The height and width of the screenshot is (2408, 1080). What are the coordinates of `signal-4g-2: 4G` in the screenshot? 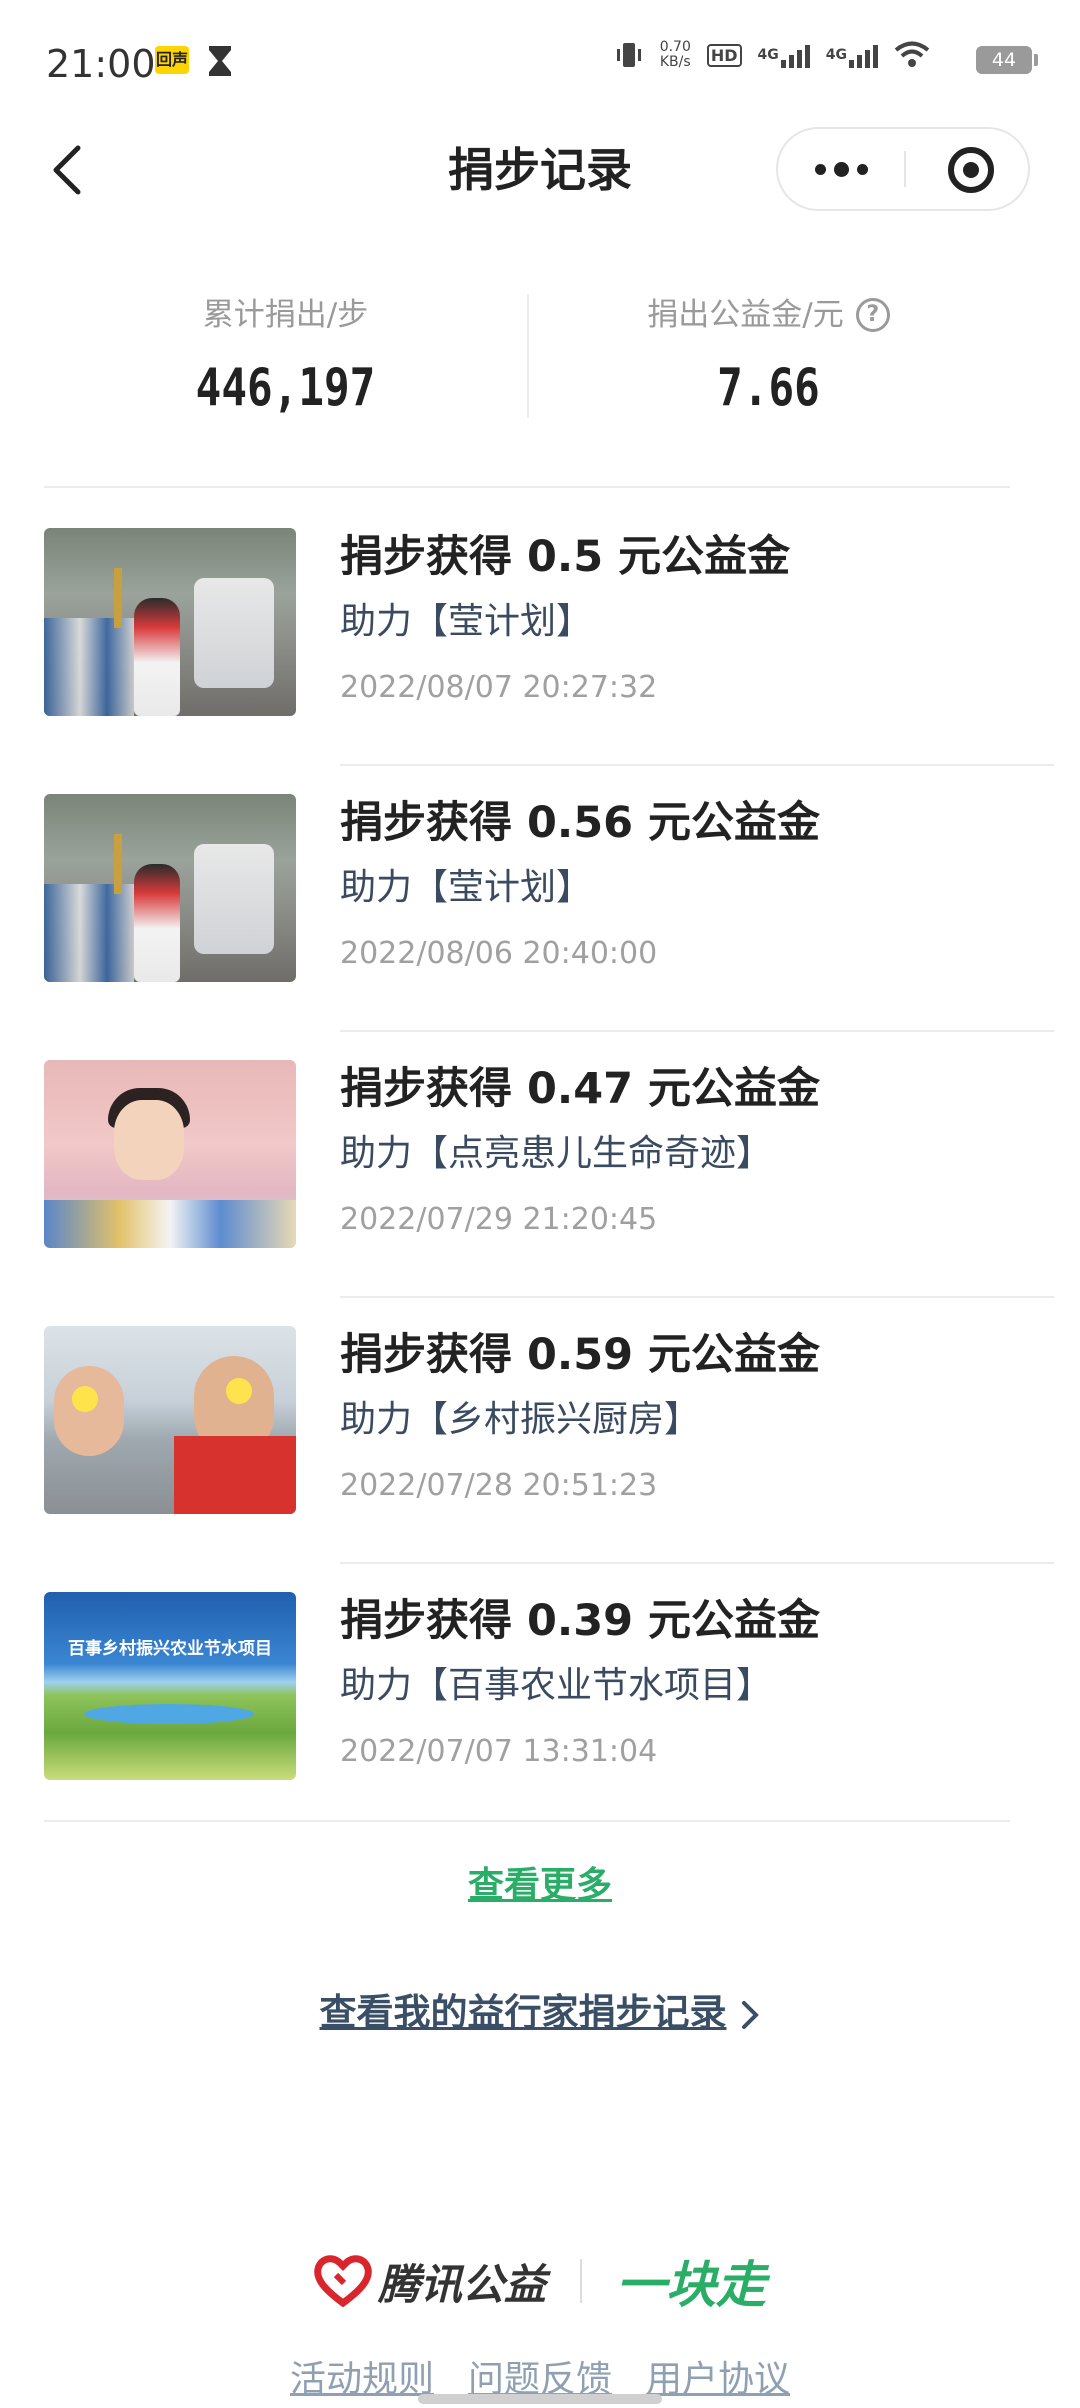 It's located at (852, 55).